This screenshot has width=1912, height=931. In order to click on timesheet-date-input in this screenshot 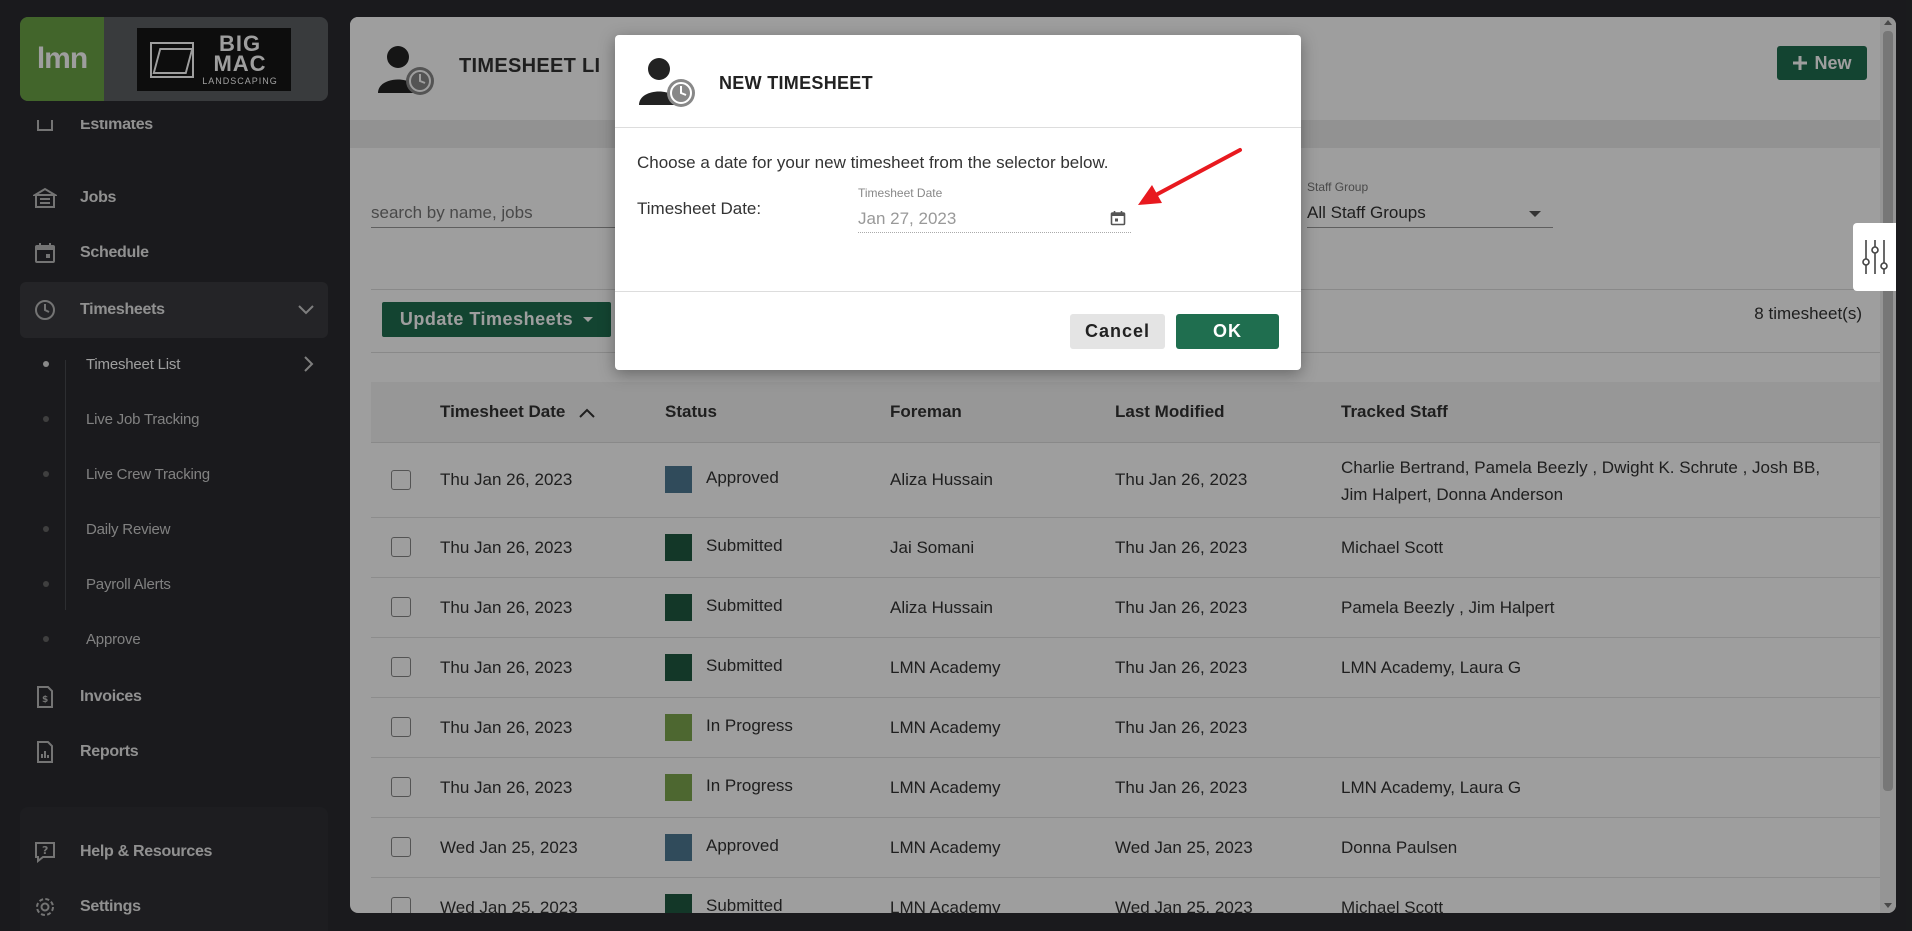, I will do `click(994, 219)`.